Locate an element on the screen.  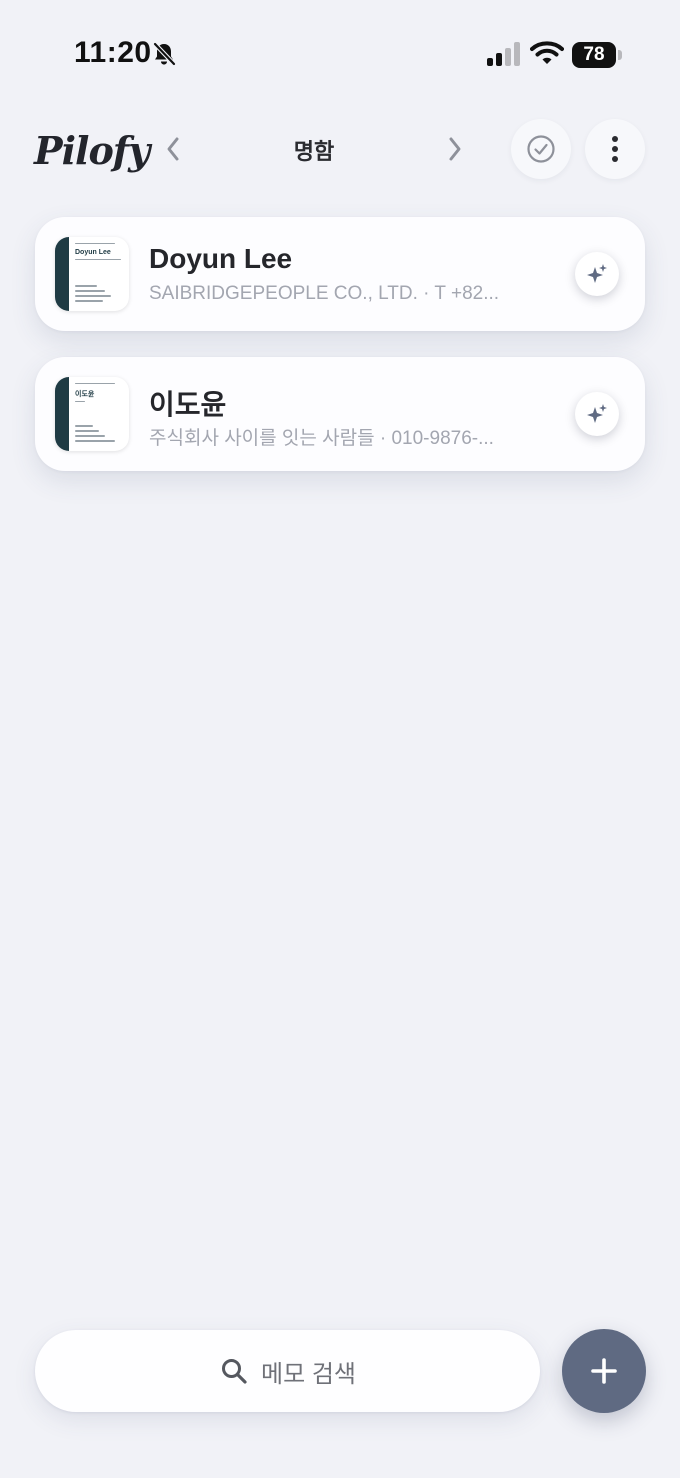
chevron-right-icon is located at coordinates (455, 149).